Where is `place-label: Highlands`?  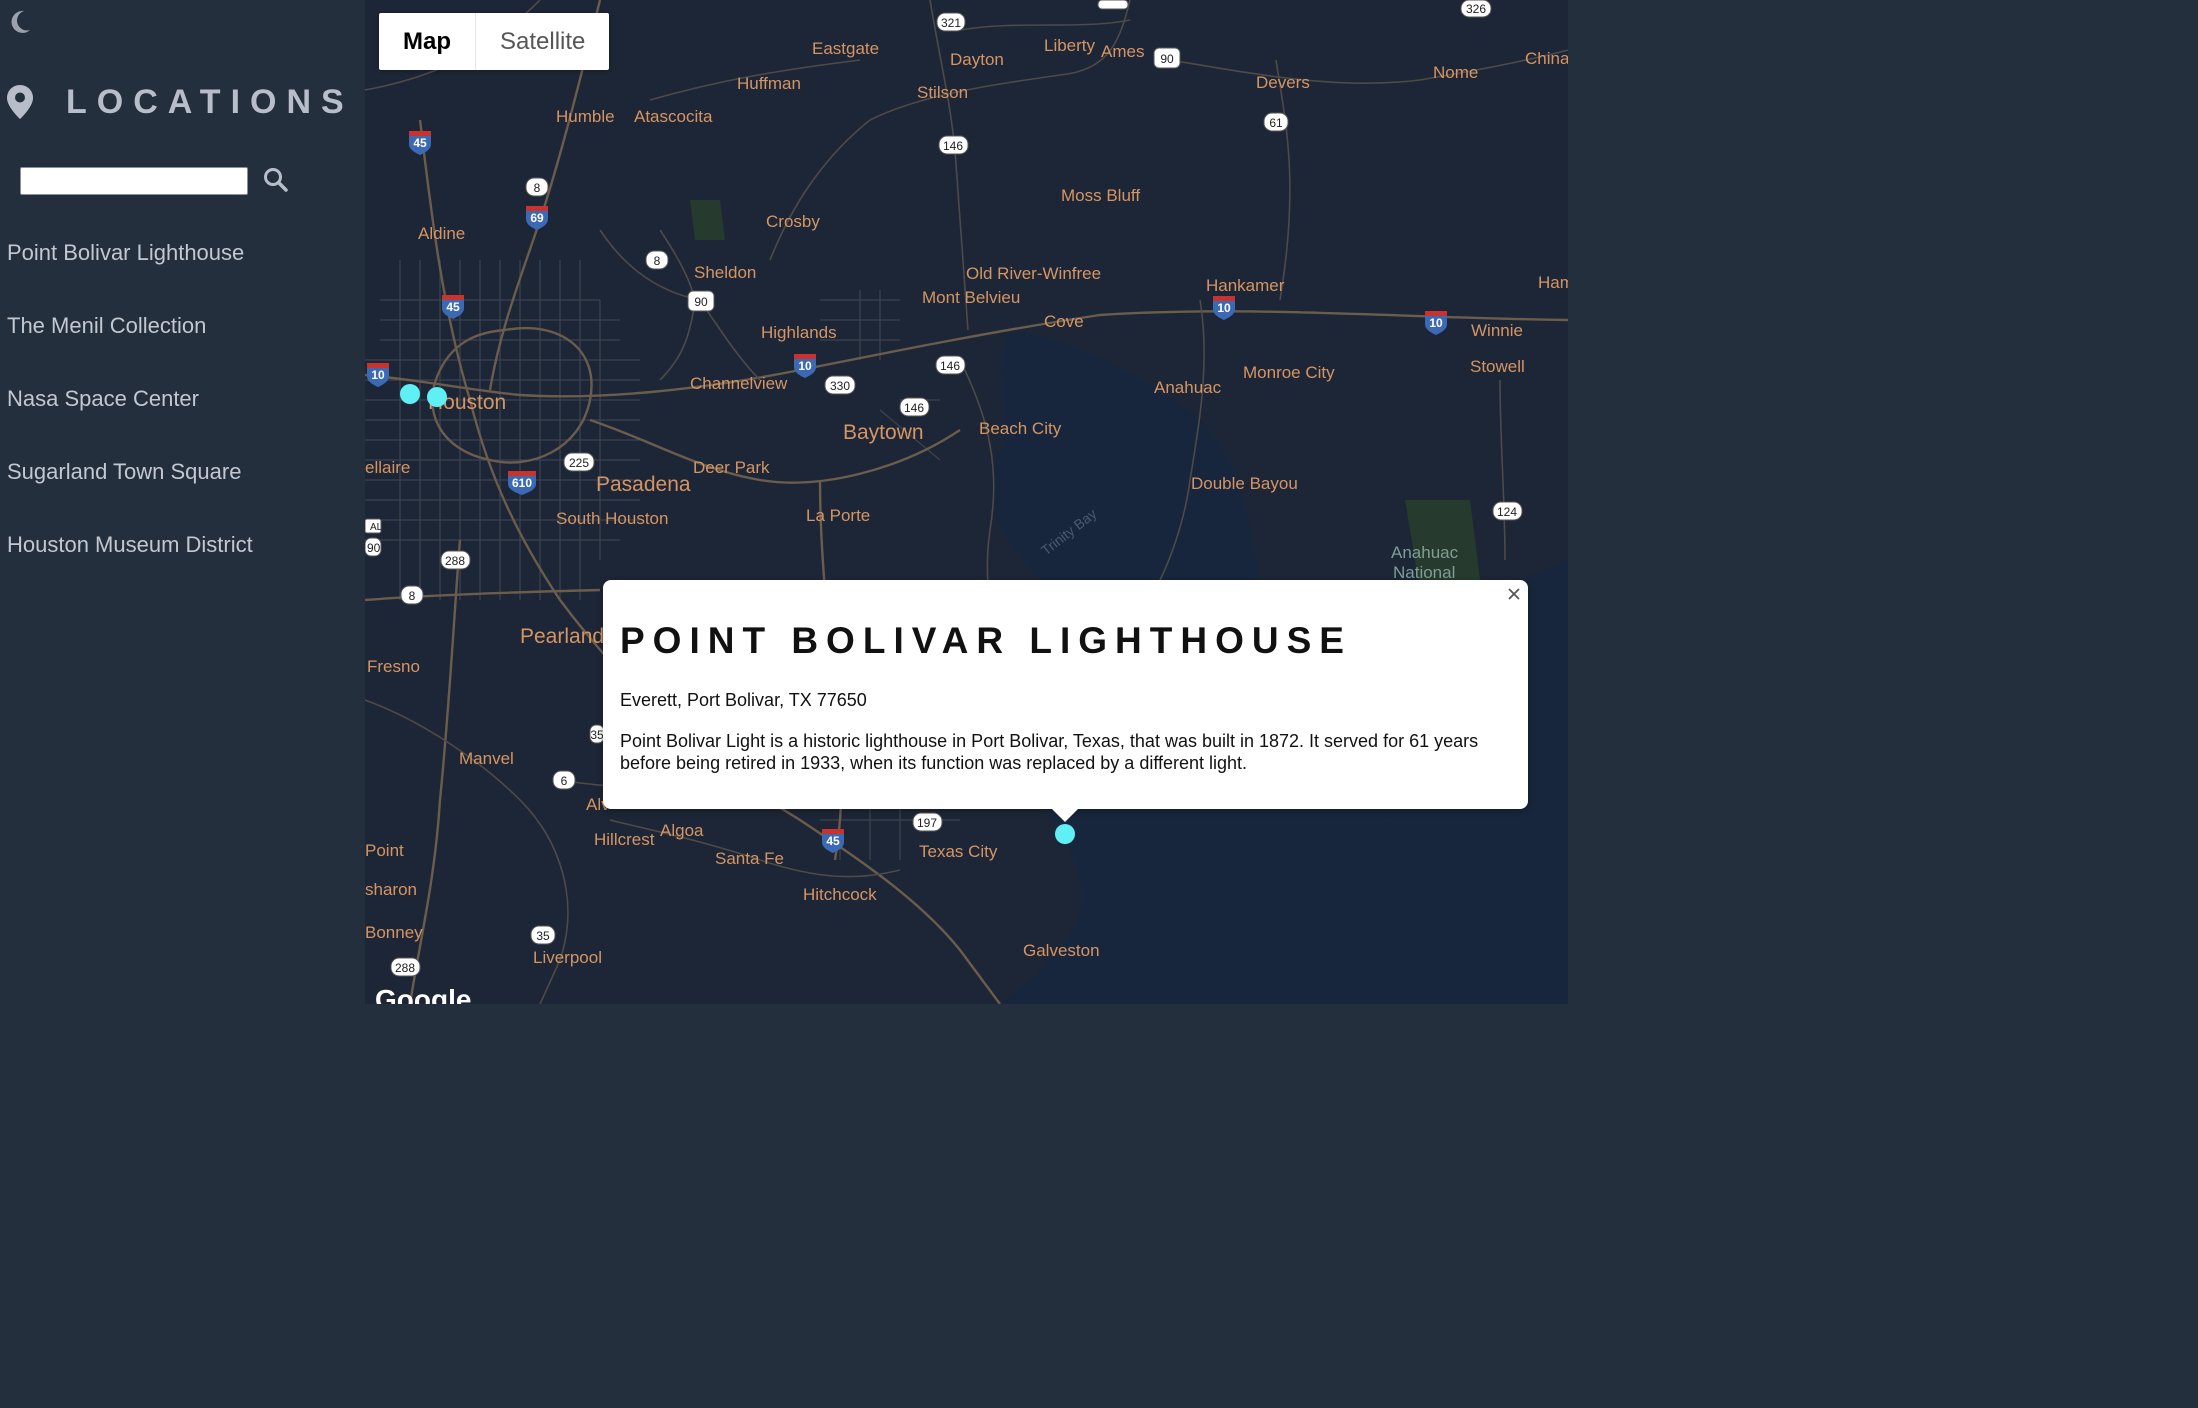
place-label: Highlands is located at coordinates (799, 332).